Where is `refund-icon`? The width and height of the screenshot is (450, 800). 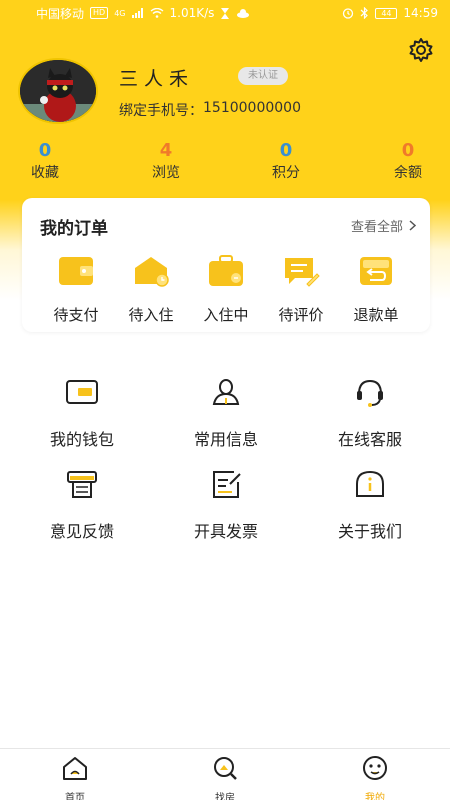 refund-icon is located at coordinates (376, 271).